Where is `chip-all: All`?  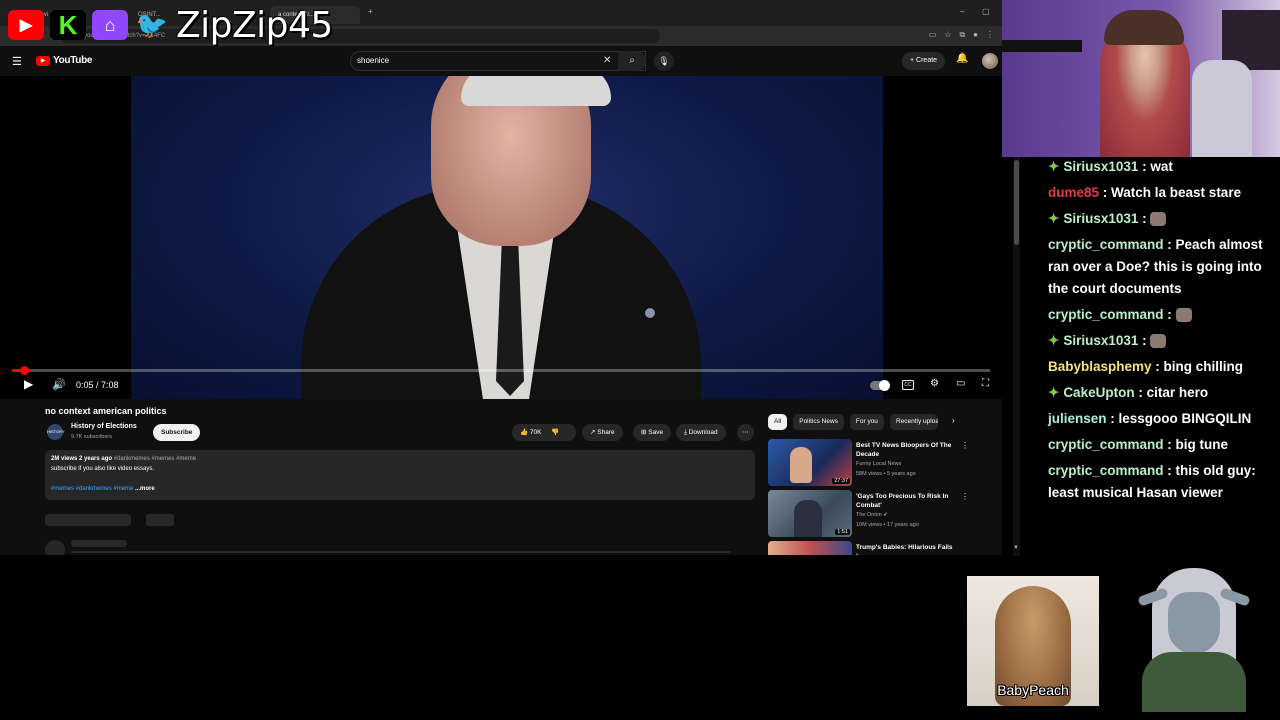
chip-all: All is located at coordinates (778, 422).